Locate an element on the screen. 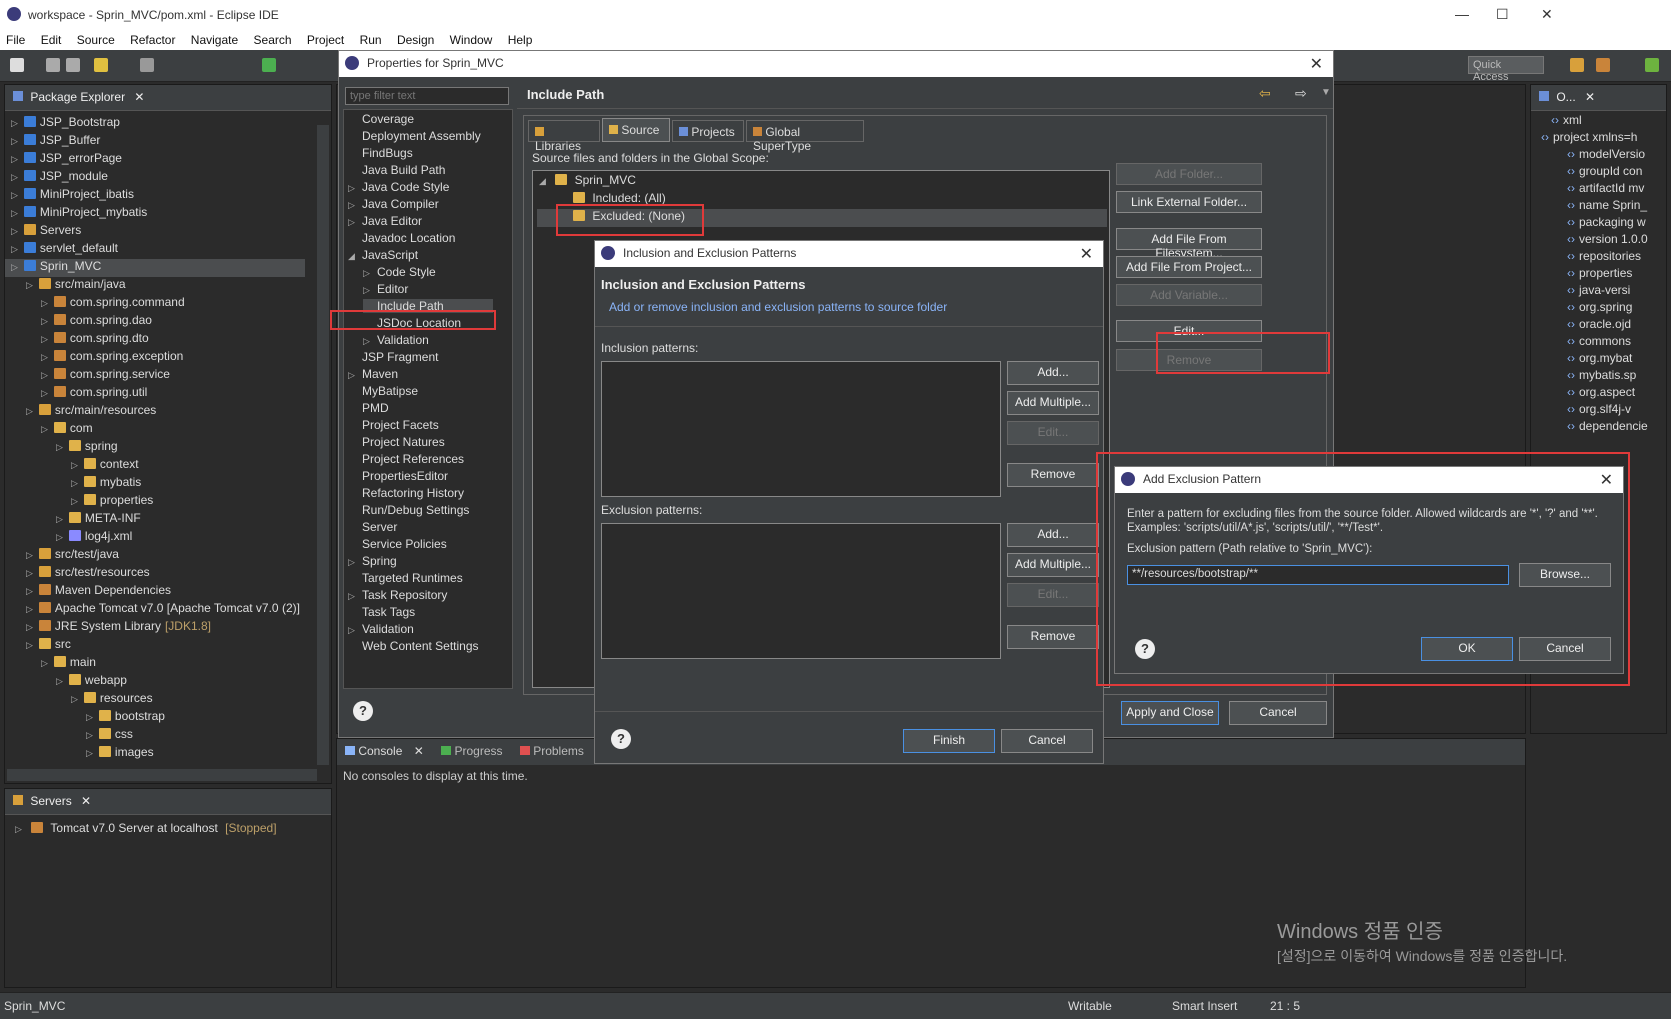 This screenshot has width=1671, height=1019. perspective-icon is located at coordinates (1577, 65).